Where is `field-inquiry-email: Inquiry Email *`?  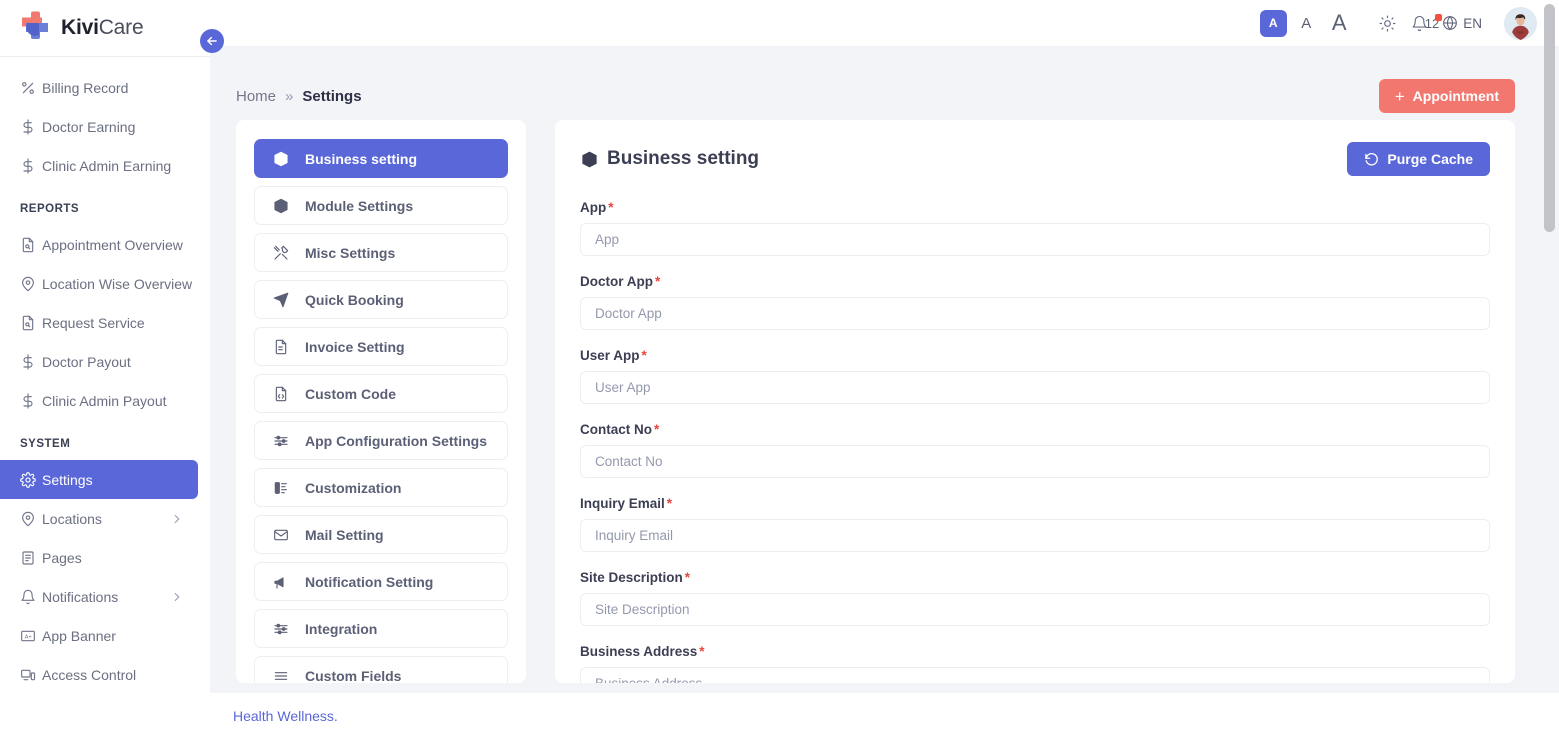 field-inquiry-email: Inquiry Email * is located at coordinates (1035, 524).